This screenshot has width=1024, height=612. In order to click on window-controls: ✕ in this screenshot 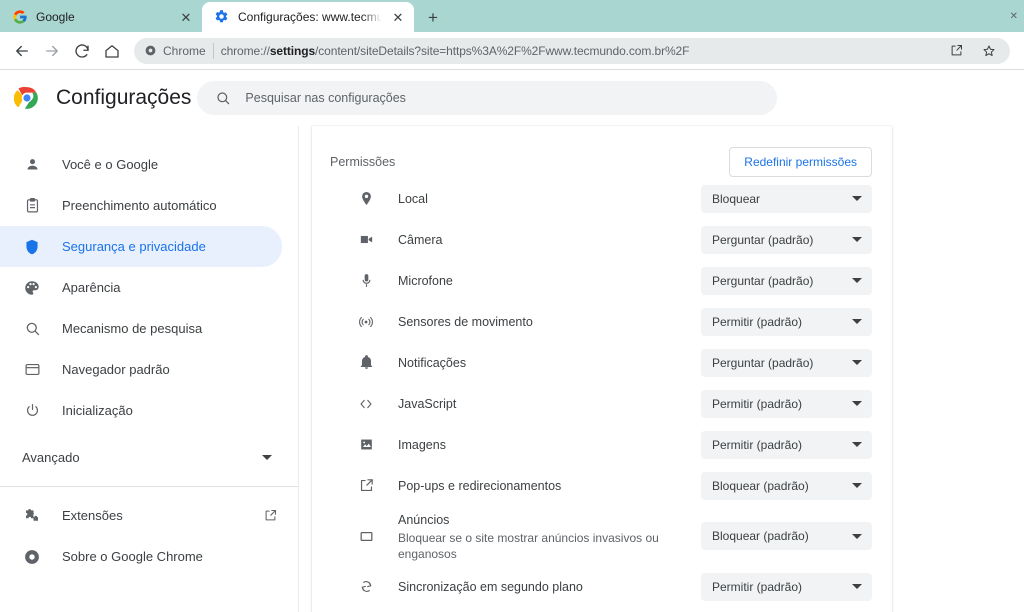, I will do `click(1017, 16)`.